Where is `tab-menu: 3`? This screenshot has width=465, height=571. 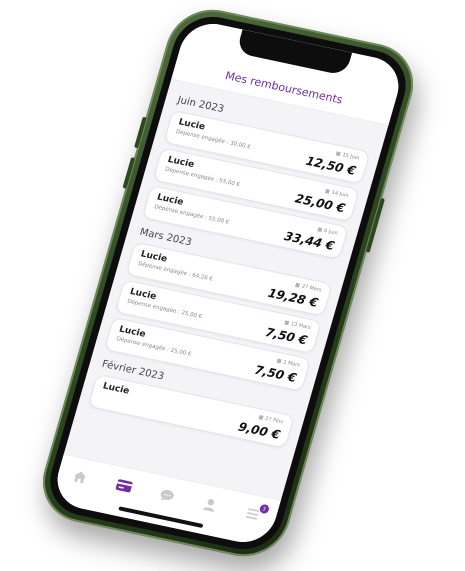 tab-menu: 3 is located at coordinates (255, 513).